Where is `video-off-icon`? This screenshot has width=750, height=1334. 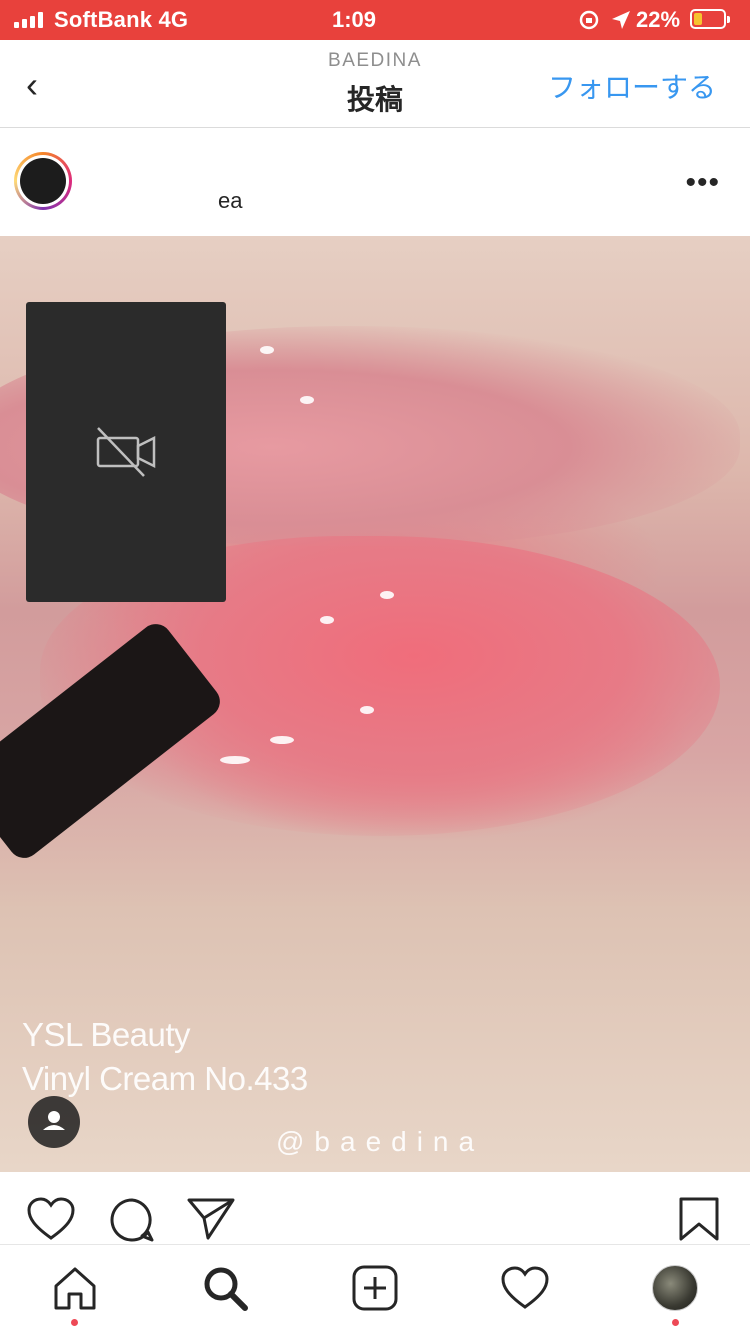
video-off-icon is located at coordinates (126, 452).